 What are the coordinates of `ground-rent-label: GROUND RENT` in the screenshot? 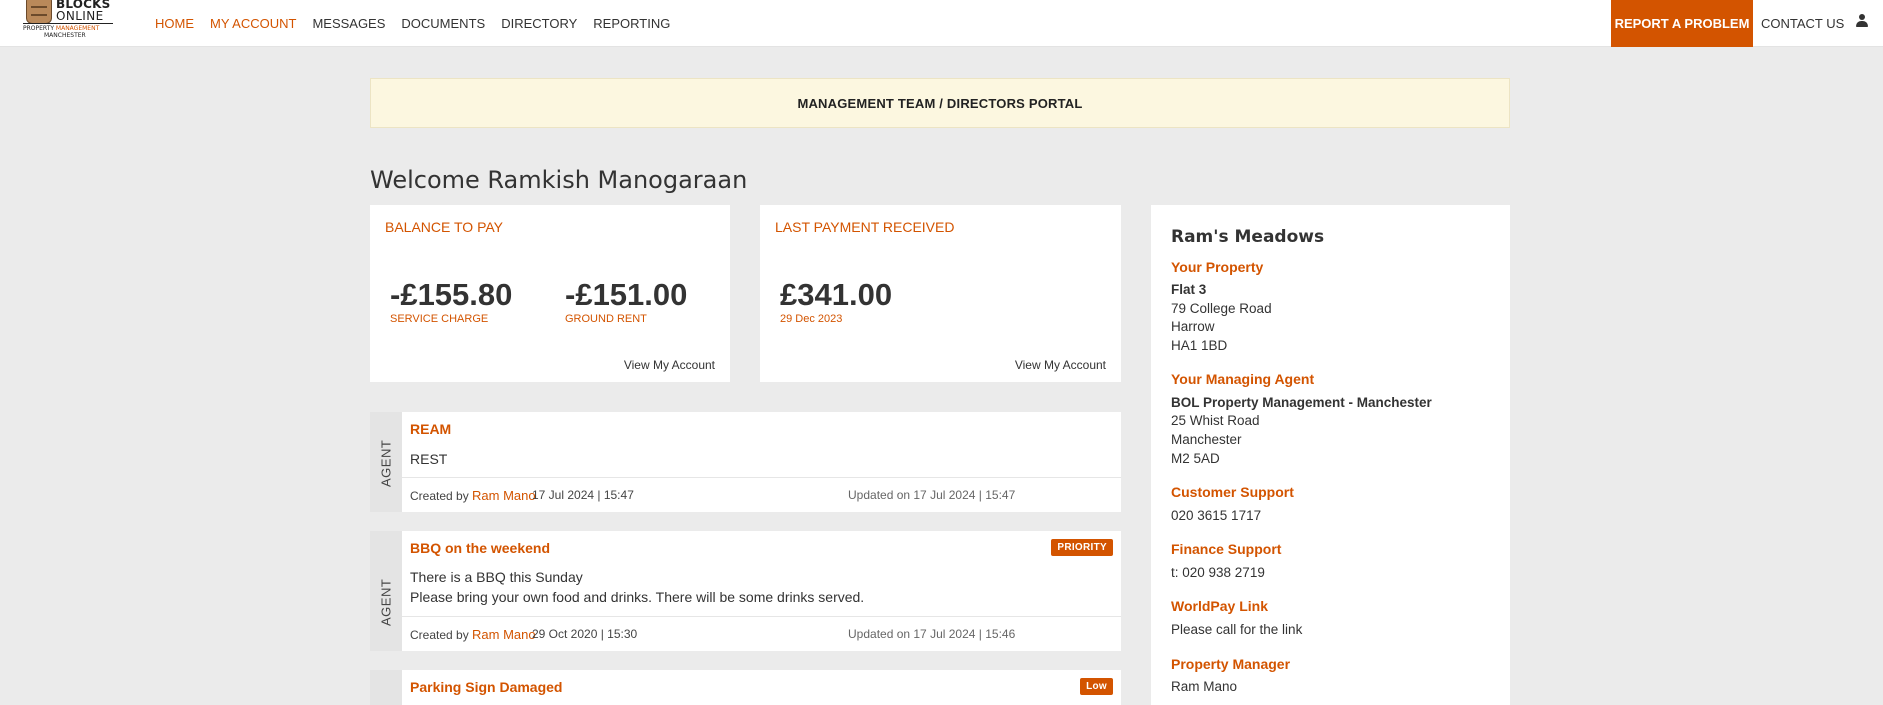 It's located at (606, 319).